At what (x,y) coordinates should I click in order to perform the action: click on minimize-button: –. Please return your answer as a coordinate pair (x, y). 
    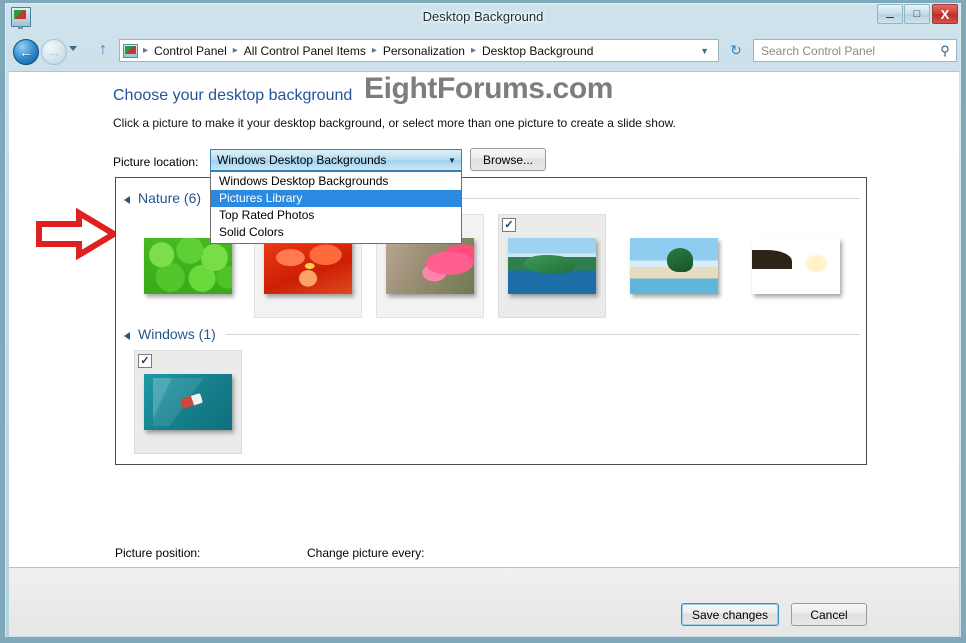
    Looking at the image, I should click on (890, 14).